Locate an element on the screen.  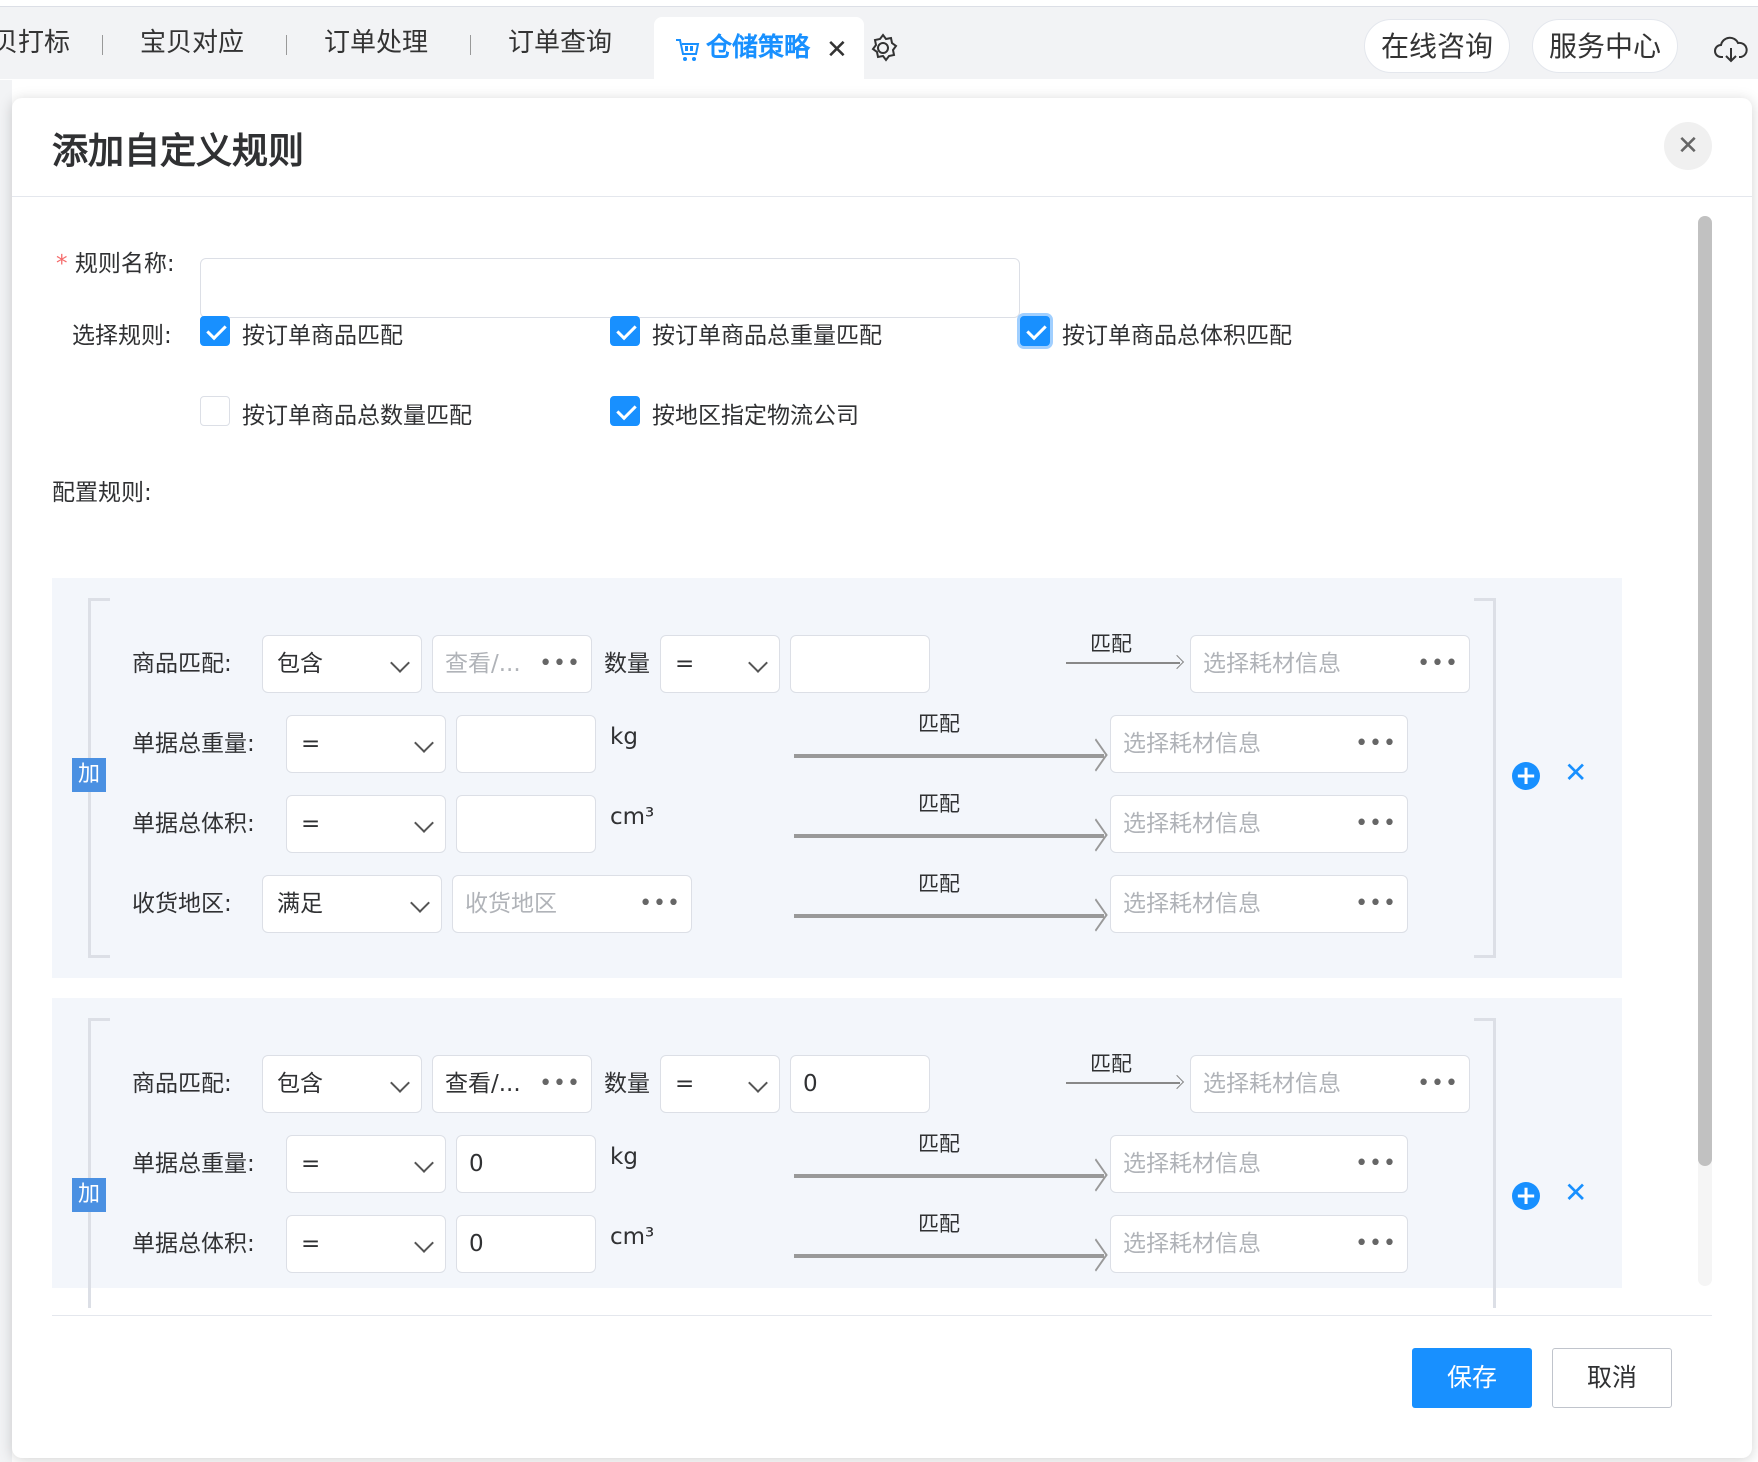
rule-name-input is located at coordinates (610, 288).